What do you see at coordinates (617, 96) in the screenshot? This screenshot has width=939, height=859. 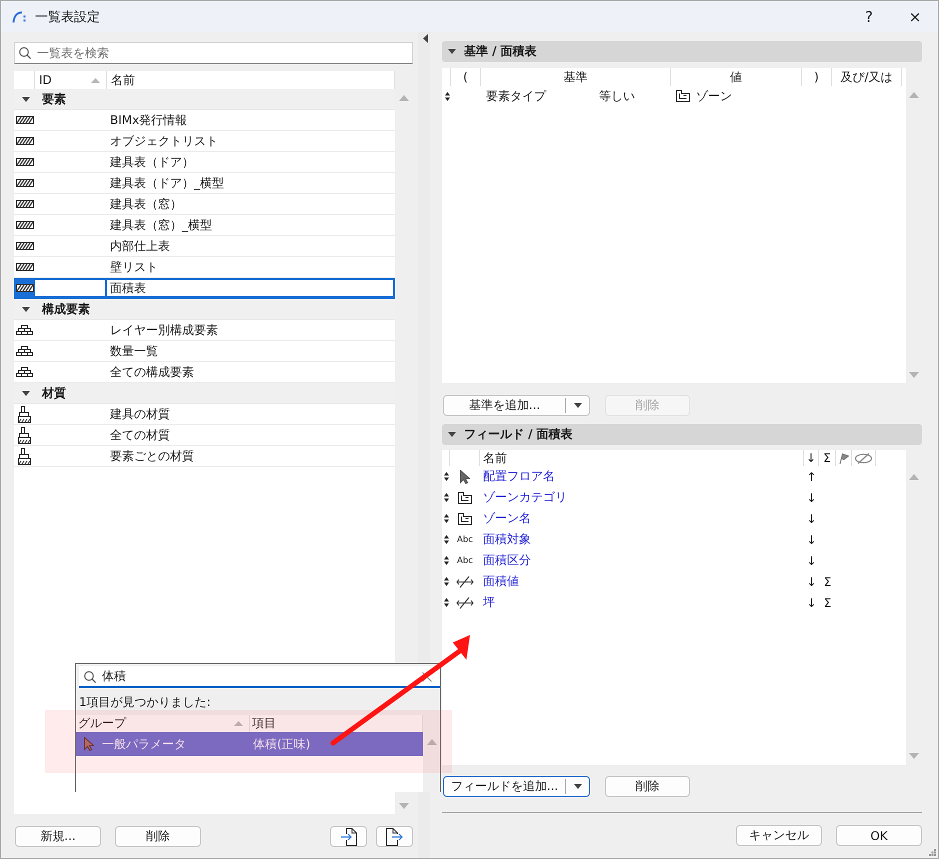 I see `table-cell-text: 等しい` at bounding box center [617, 96].